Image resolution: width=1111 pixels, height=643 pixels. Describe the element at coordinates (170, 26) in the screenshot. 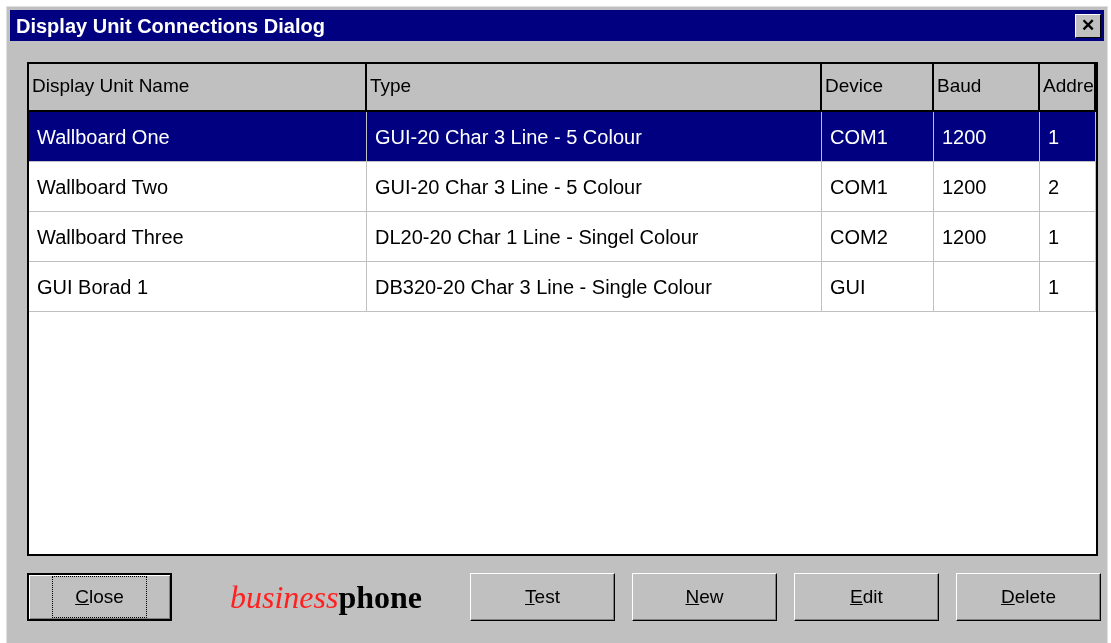

I see `window-title: Display Unit Connections Dialog` at that location.